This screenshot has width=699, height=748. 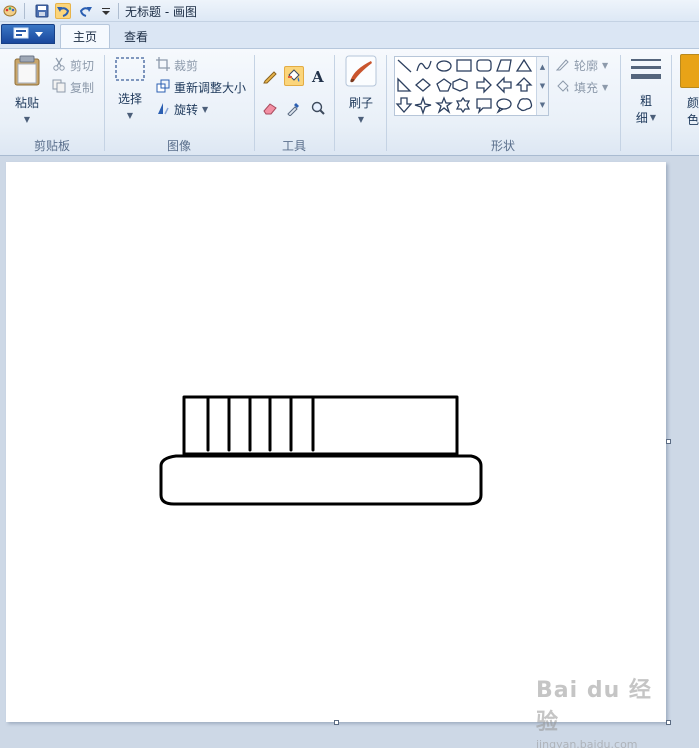 What do you see at coordinates (689, 71) in the screenshot?
I see `color-swatch` at bounding box center [689, 71].